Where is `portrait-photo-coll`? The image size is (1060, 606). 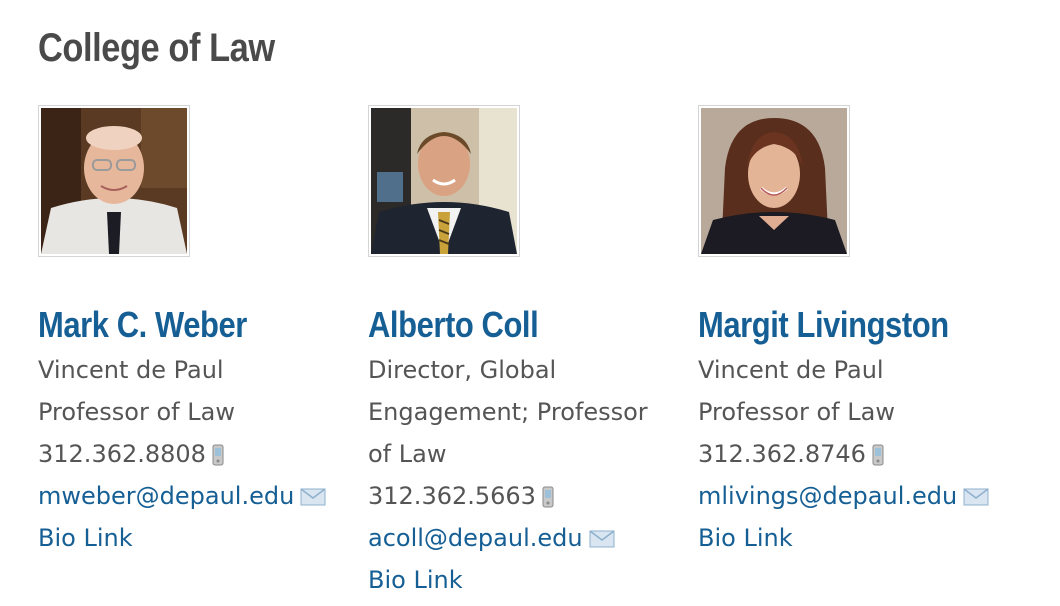
portrait-photo-coll is located at coordinates (444, 181).